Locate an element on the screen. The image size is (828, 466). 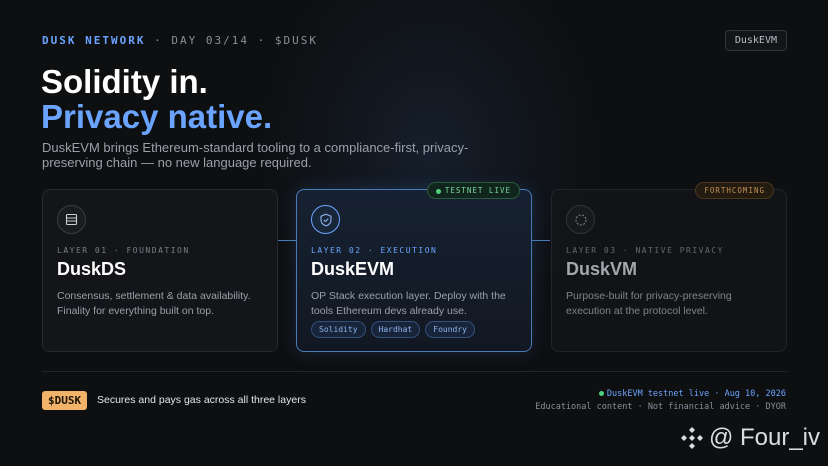
tag-solidity: Solidity is located at coordinates (338, 329).